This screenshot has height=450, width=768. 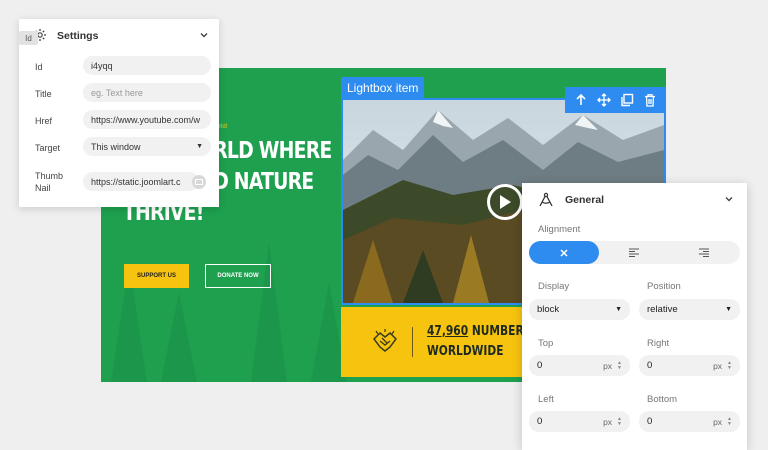 What do you see at coordinates (119, 36) in the screenshot?
I see `settings-header: Id Settings` at bounding box center [119, 36].